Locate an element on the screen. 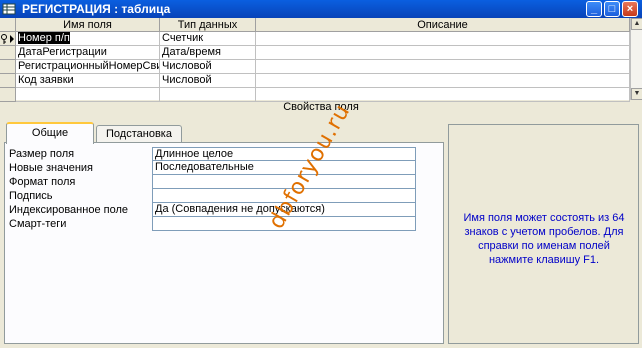  property-label: Новые значения is located at coordinates (51, 168).